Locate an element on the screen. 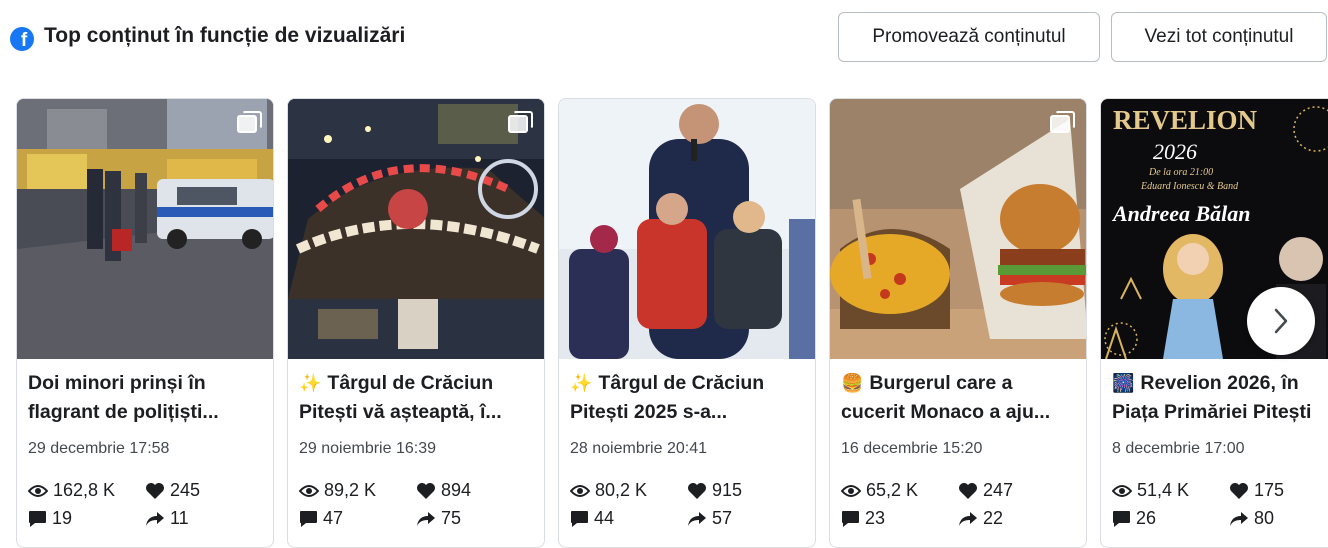 This screenshot has width=1328, height=548. comments-stat: 44 is located at coordinates (592, 518).